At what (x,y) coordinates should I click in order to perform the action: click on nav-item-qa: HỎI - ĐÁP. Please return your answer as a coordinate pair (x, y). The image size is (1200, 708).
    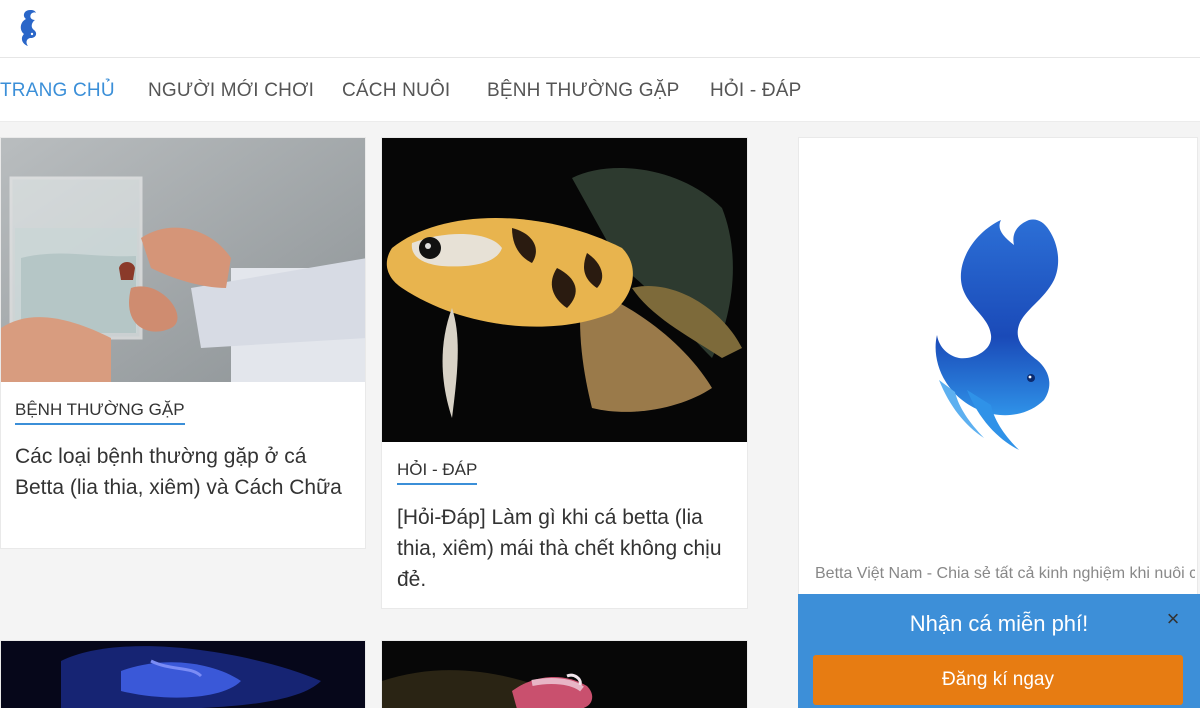
    Looking at the image, I should click on (756, 91).